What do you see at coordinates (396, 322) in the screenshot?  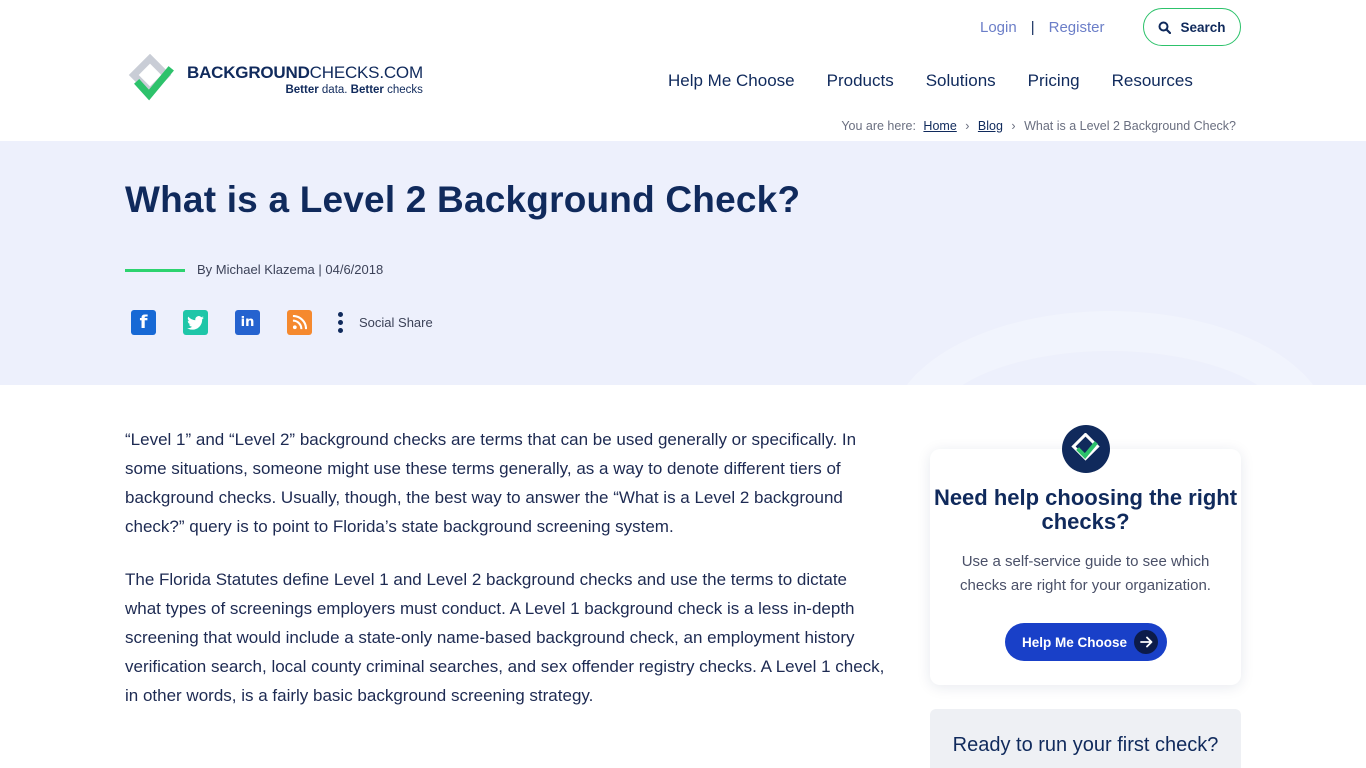 I see `social-share-label: Social Share` at bounding box center [396, 322].